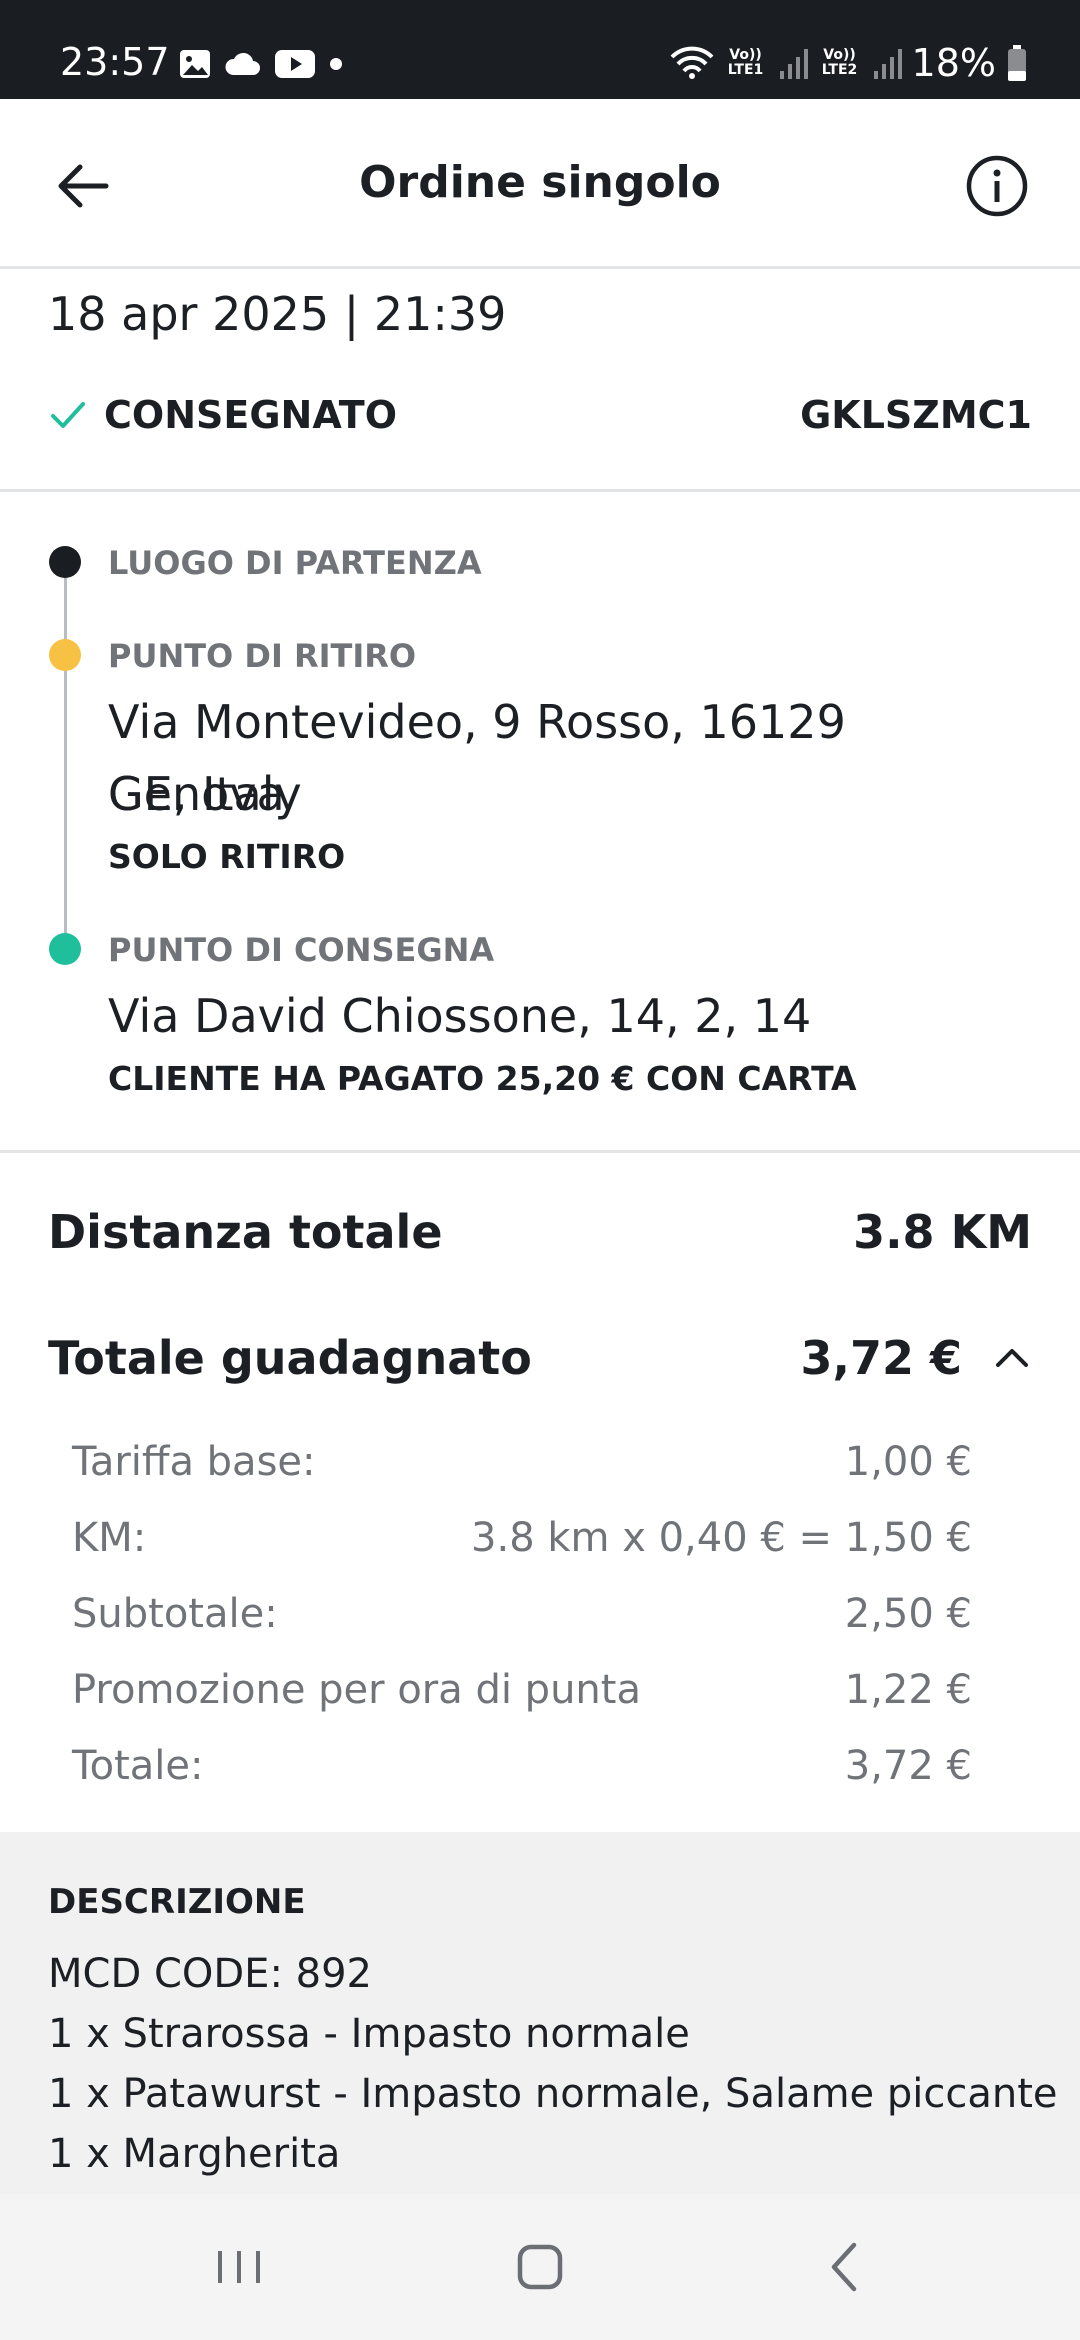 The width and height of the screenshot is (1080, 2340). What do you see at coordinates (262, 656) in the screenshot?
I see `pickup-label: PUNTO DI RITIRO` at bounding box center [262, 656].